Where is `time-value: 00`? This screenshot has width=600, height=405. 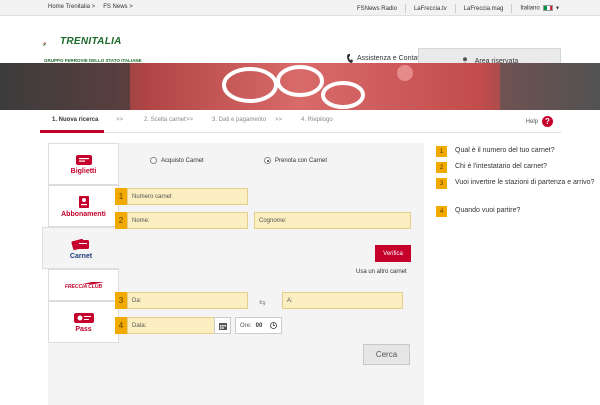 time-value: 00 is located at coordinates (259, 325).